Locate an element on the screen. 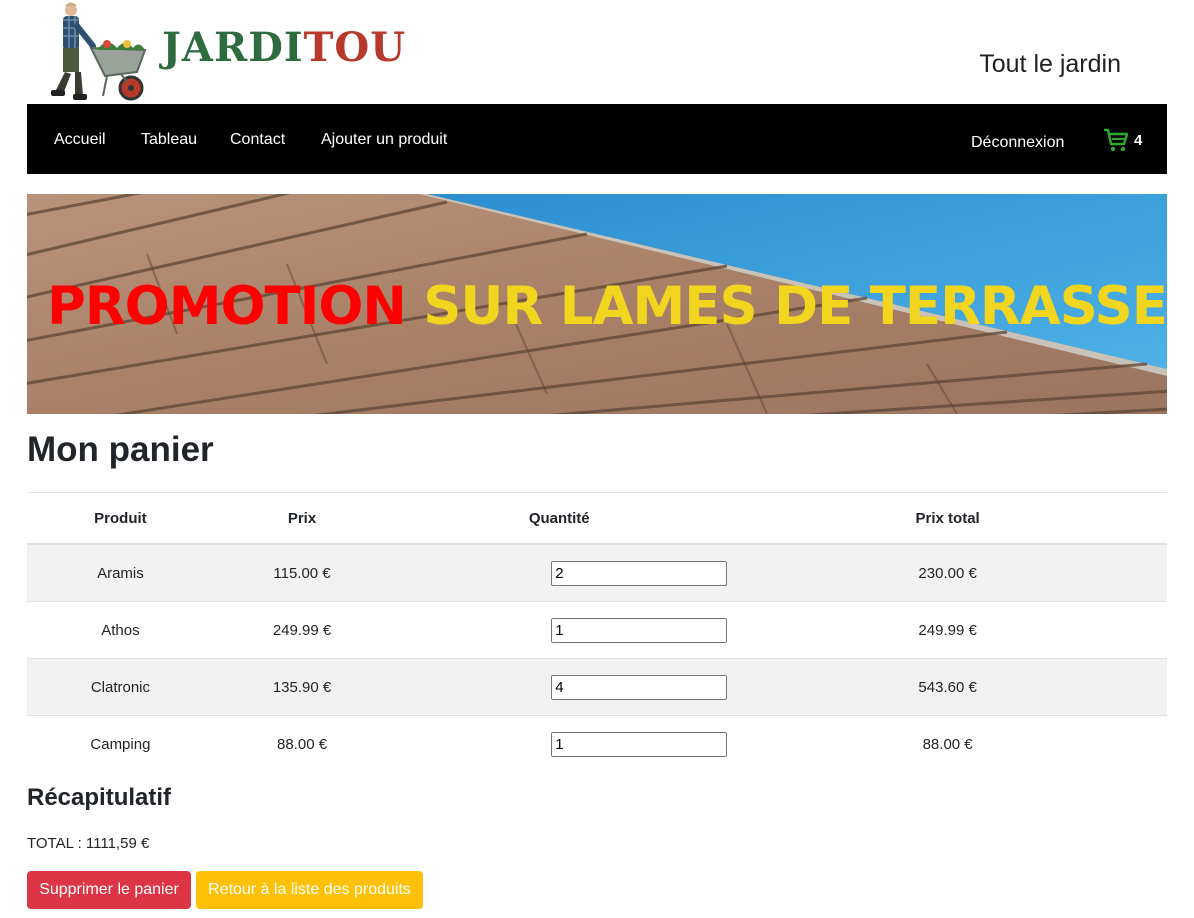  summary-title: Récapitulatif is located at coordinates (99, 797).